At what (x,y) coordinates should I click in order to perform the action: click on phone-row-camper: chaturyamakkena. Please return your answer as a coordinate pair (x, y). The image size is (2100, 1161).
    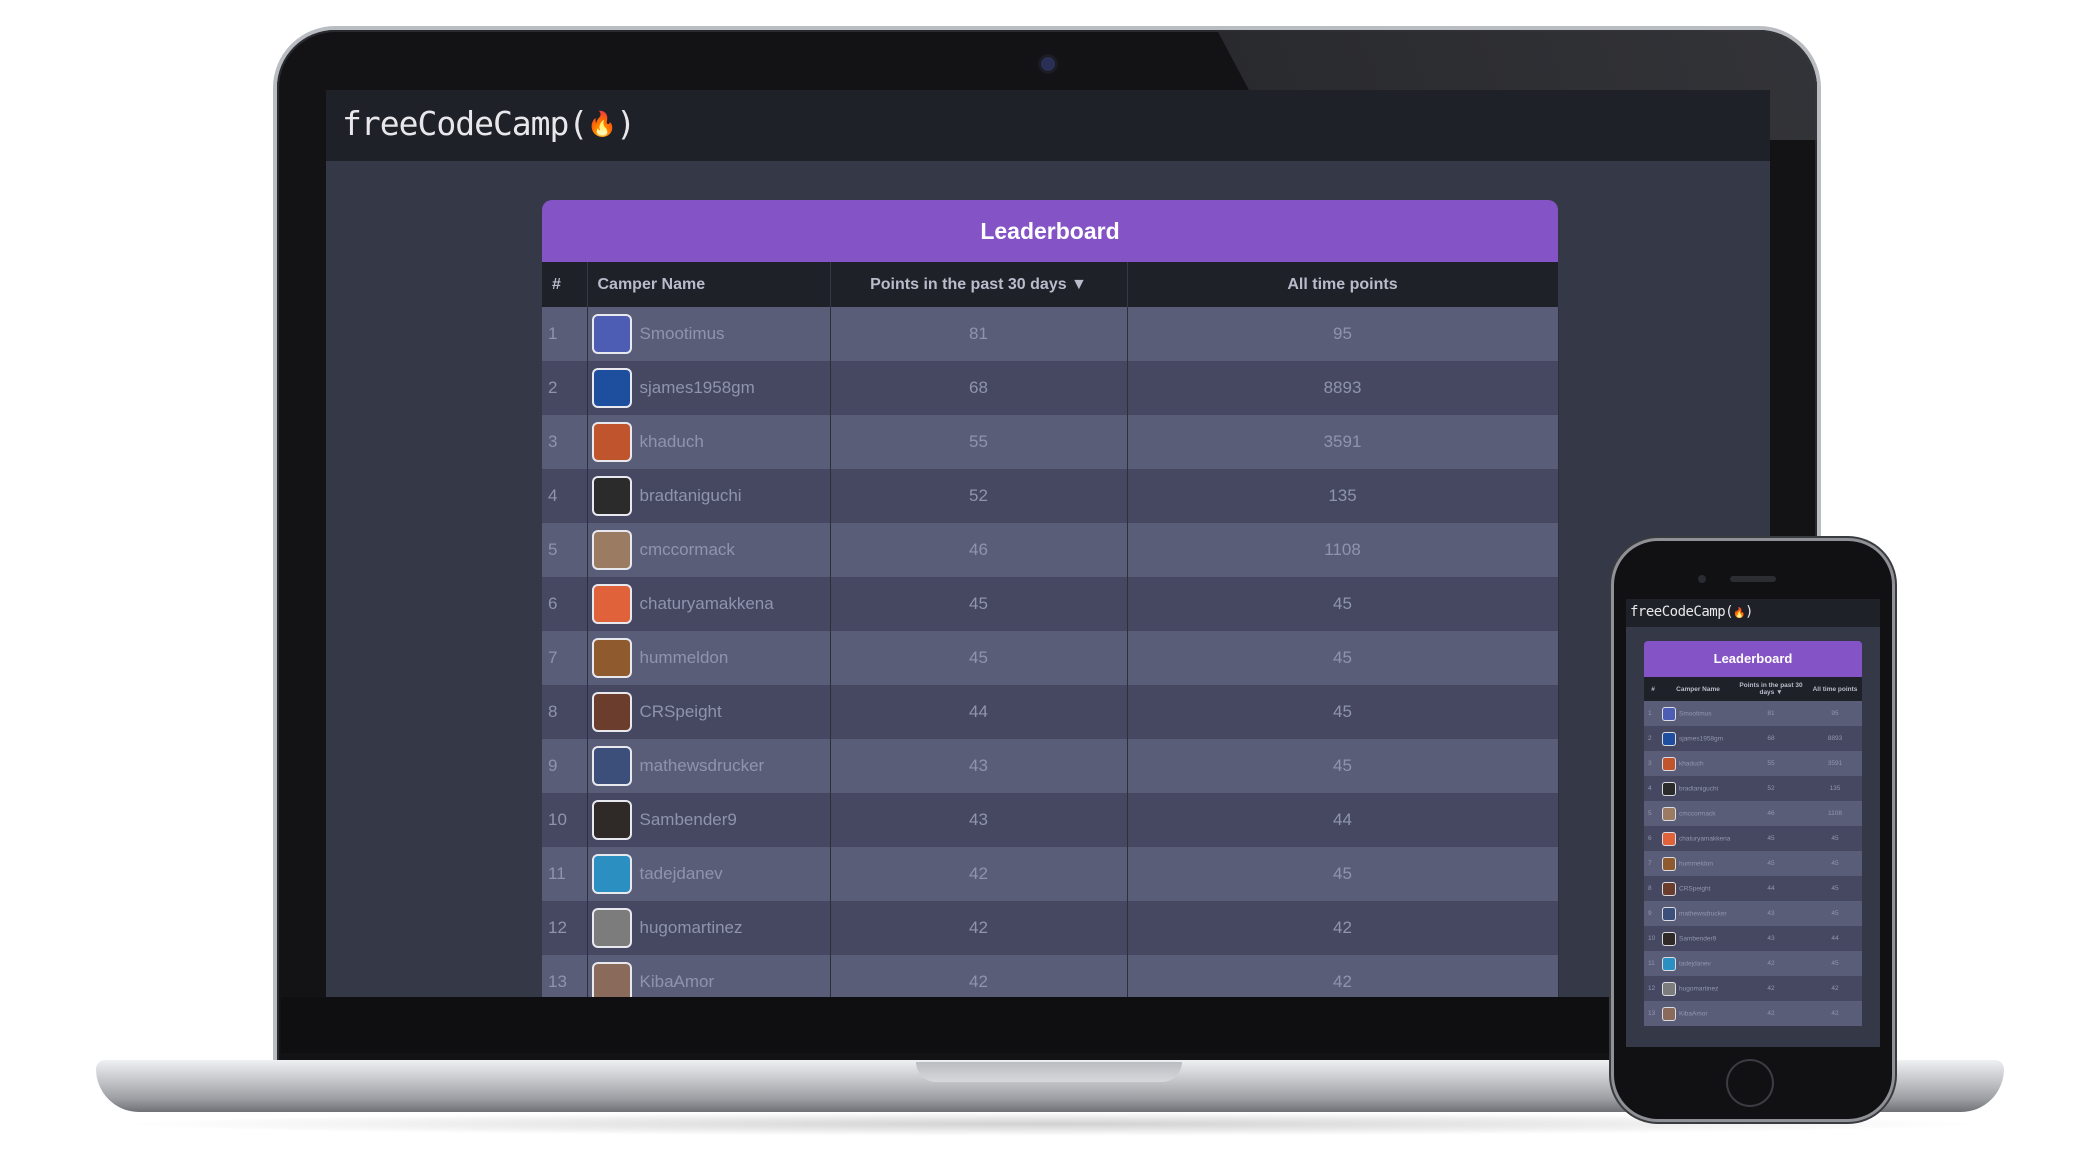
    Looking at the image, I should click on (1698, 838).